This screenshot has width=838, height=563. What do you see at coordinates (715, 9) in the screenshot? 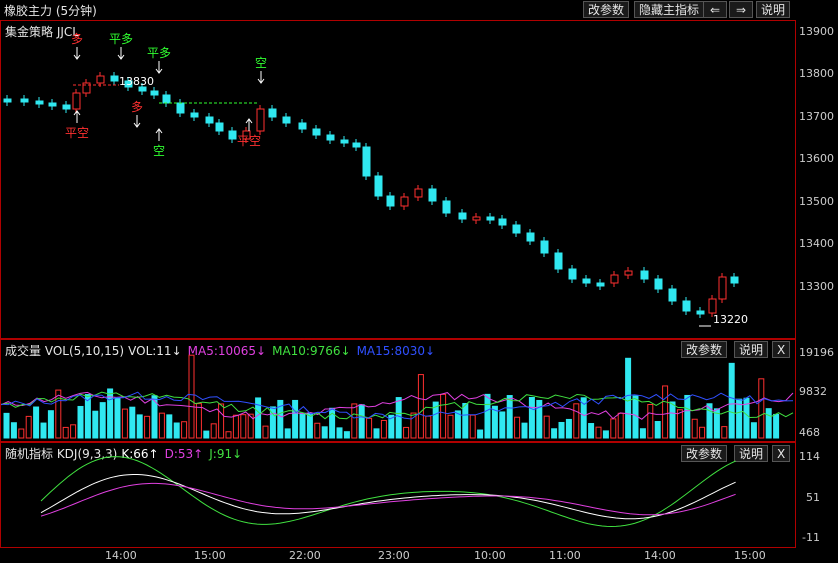
I see `prev-arrow-button: ⇐` at bounding box center [715, 9].